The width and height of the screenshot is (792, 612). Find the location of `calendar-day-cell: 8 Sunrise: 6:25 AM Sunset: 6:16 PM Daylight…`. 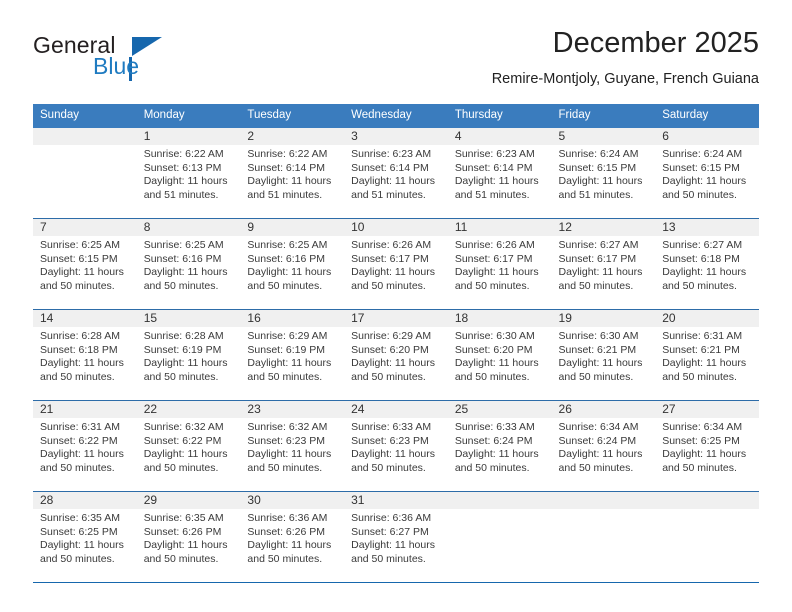

calendar-day-cell: 8 Sunrise: 6:25 AM Sunset: 6:16 PM Daylight… is located at coordinates (188, 264).